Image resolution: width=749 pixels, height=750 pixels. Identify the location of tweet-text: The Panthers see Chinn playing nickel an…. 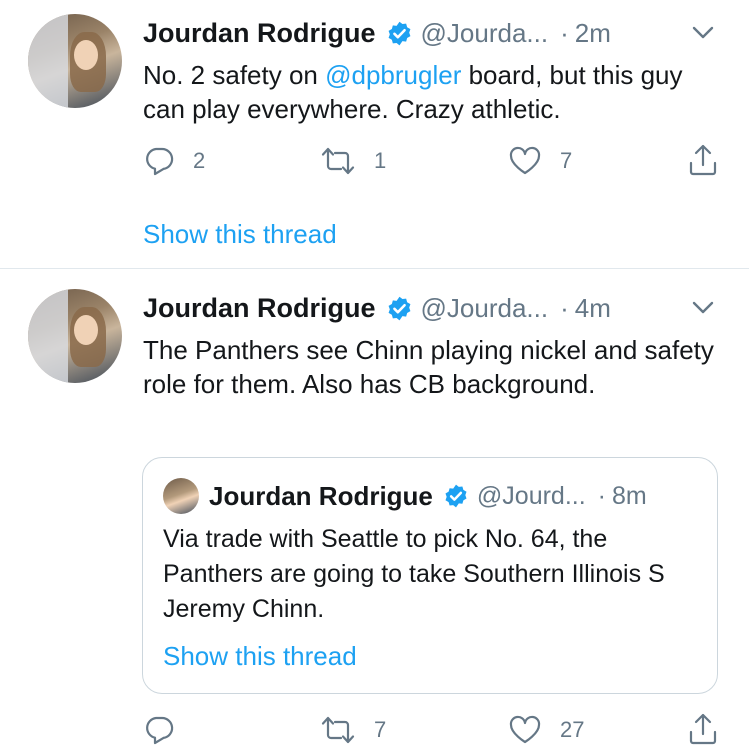
(428, 367).